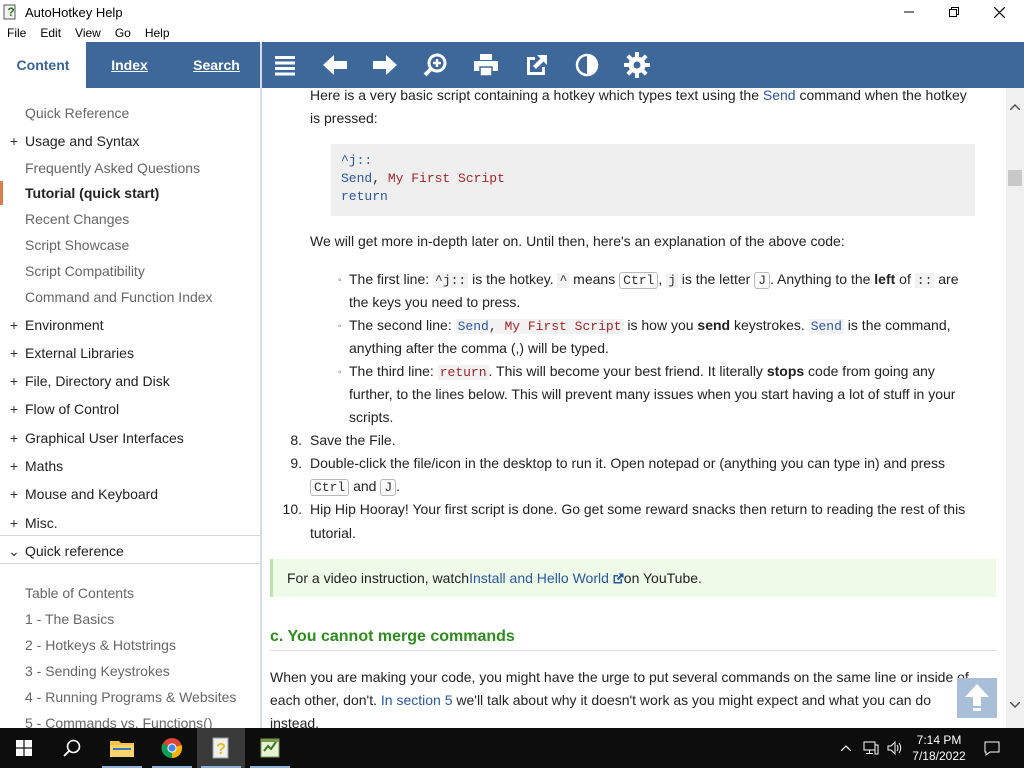 The image size is (1024, 768). What do you see at coordinates (130, 697) in the screenshot?
I see `toc-item: 4 - Running Programs & Websites` at bounding box center [130, 697].